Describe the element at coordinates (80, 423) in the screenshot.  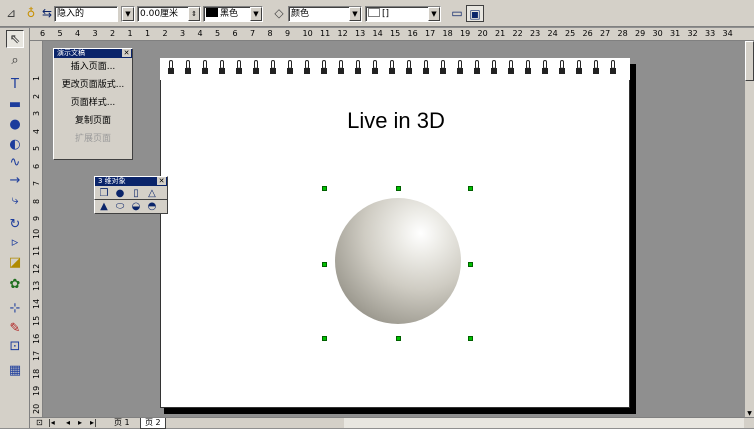
I see `next-page-icon: ▸` at that location.